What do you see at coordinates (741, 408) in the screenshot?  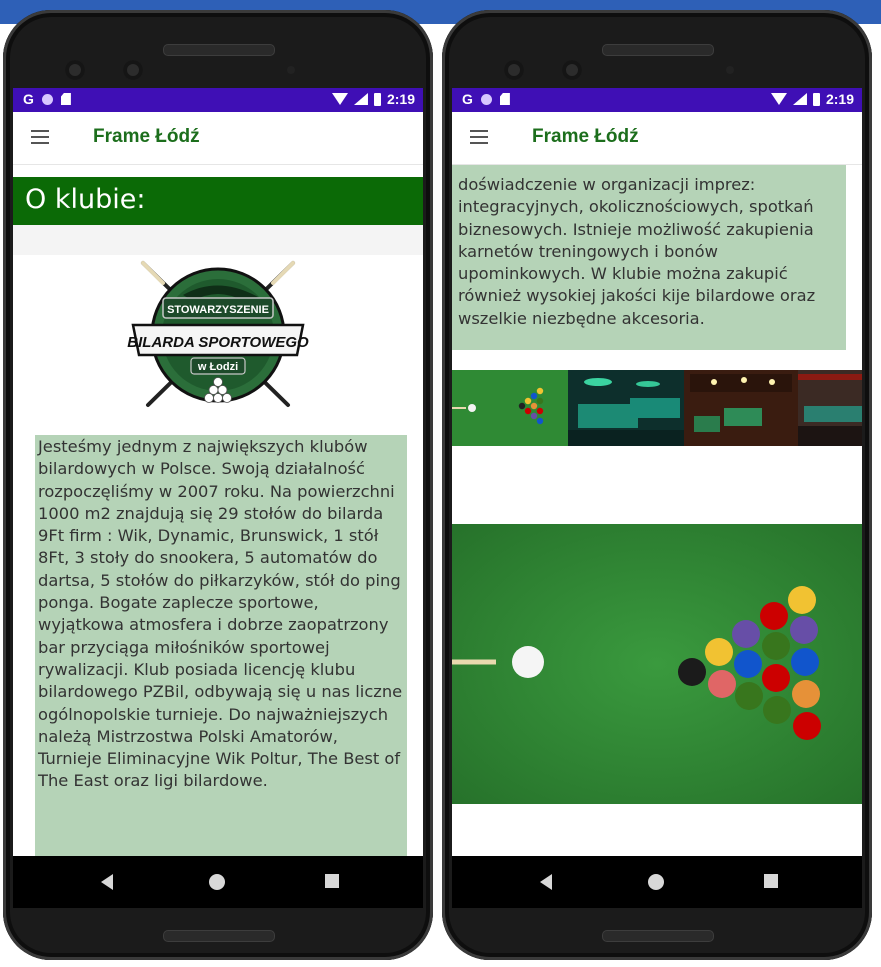 I see `gallery-image-tables` at bounding box center [741, 408].